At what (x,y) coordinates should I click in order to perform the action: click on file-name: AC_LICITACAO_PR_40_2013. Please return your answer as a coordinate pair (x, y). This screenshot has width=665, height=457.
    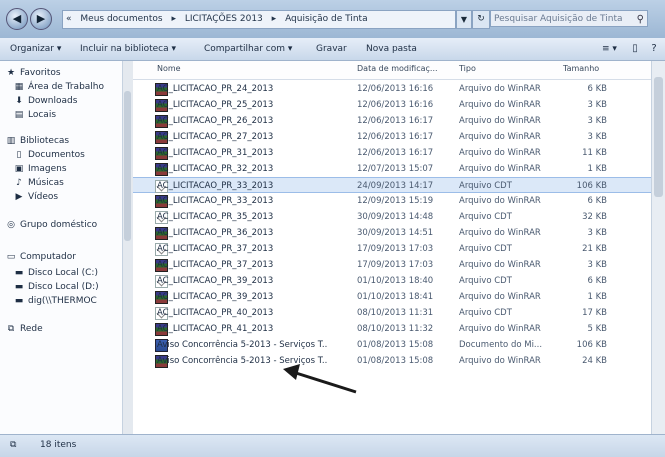
    Looking at the image, I should click on (215, 313).